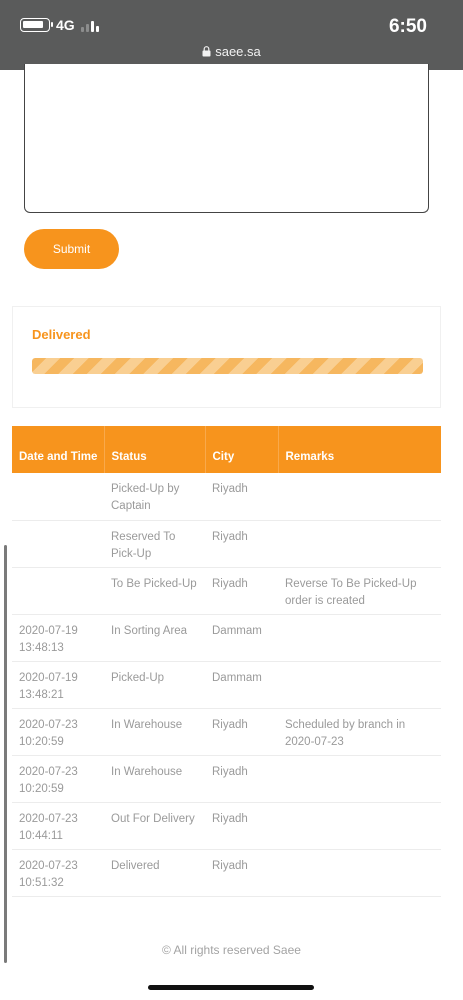  I want to click on shipment-status-label: Delivered, so click(61, 334).